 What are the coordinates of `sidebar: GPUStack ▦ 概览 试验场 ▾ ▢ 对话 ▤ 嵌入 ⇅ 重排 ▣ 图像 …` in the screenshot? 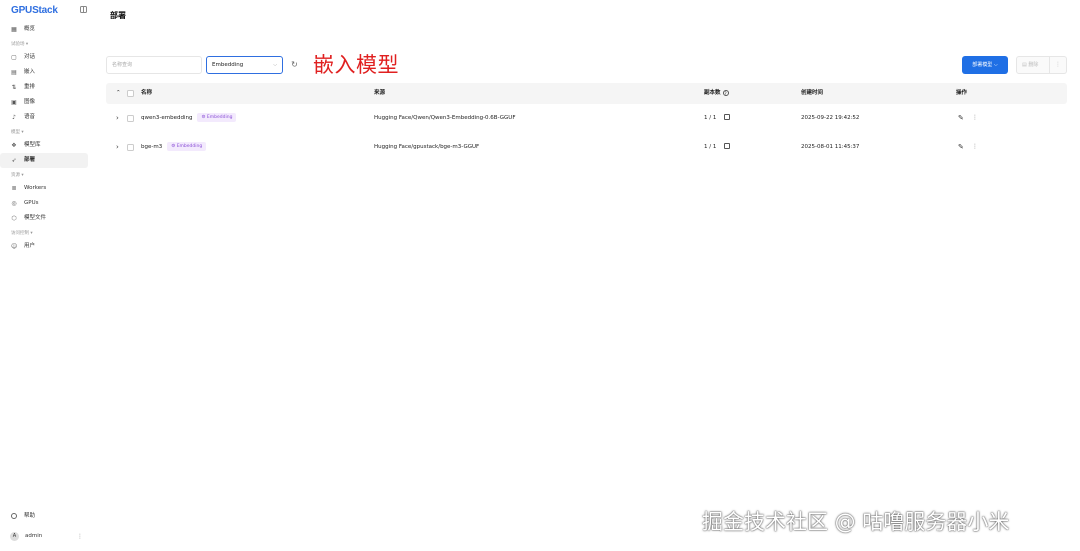 It's located at (48, 275).